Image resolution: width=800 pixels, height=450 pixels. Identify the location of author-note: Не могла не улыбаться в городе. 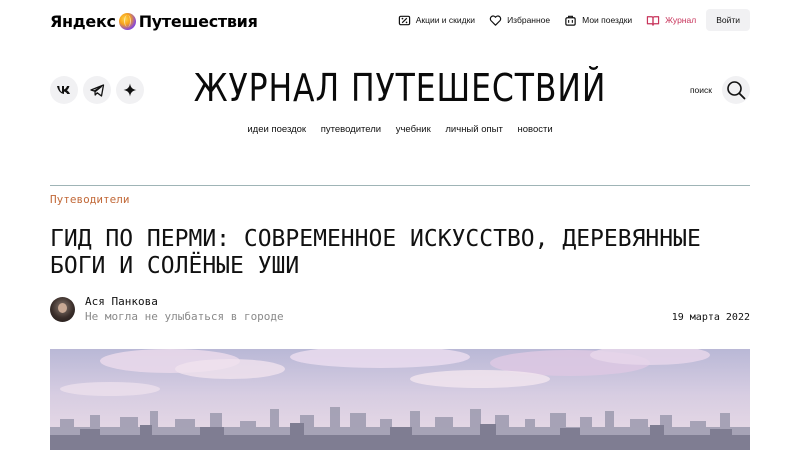
(184, 316).